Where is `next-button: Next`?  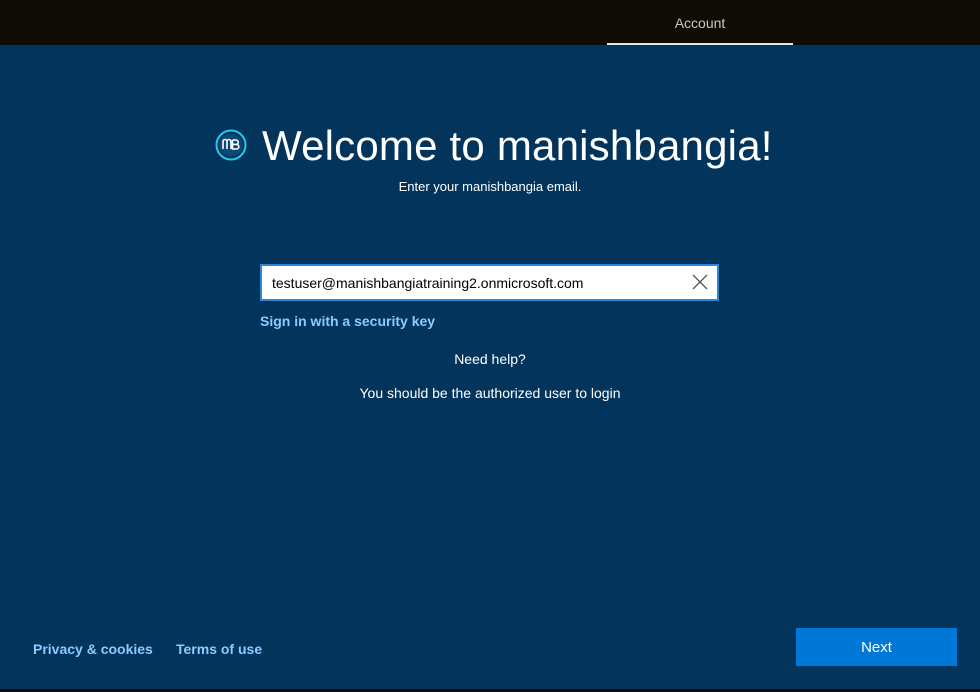 next-button: Next is located at coordinates (876, 647).